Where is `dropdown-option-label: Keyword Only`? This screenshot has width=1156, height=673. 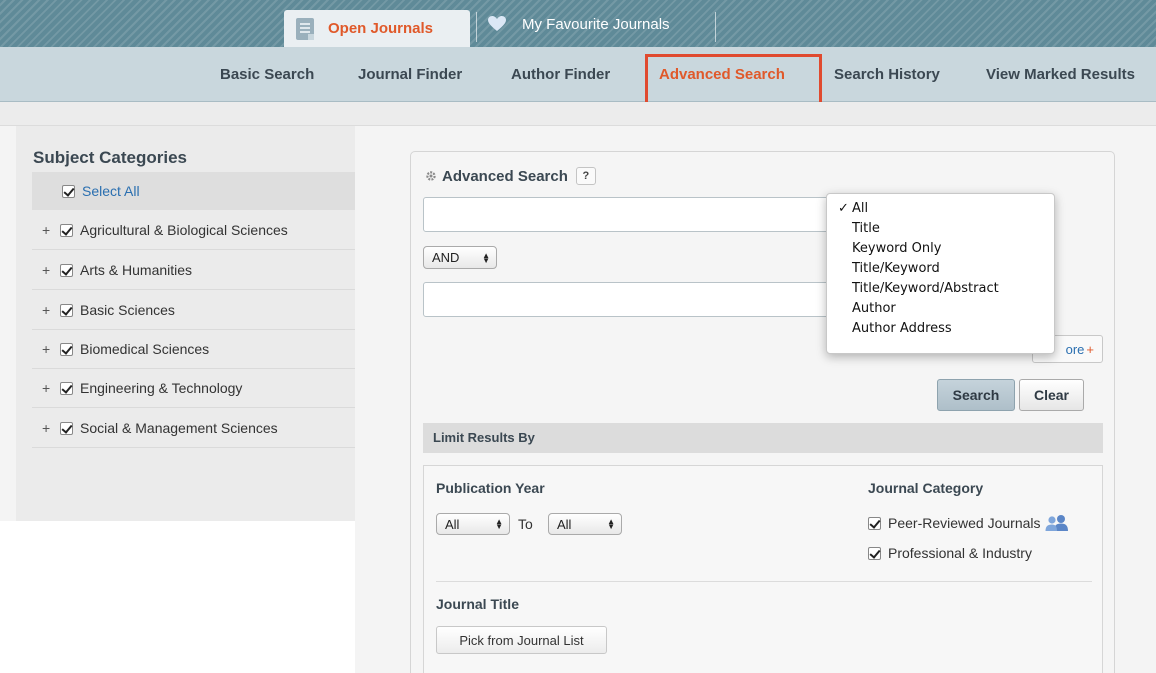 dropdown-option-label: Keyword Only is located at coordinates (897, 248).